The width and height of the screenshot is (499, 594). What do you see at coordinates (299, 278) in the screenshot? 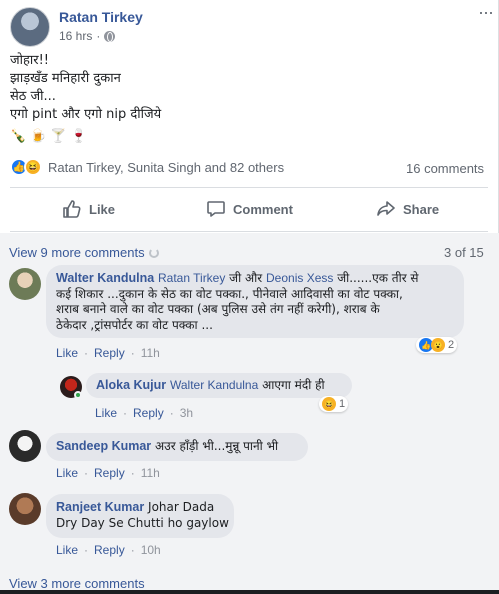
I see `mention-tag: Deonis Xess` at bounding box center [299, 278].